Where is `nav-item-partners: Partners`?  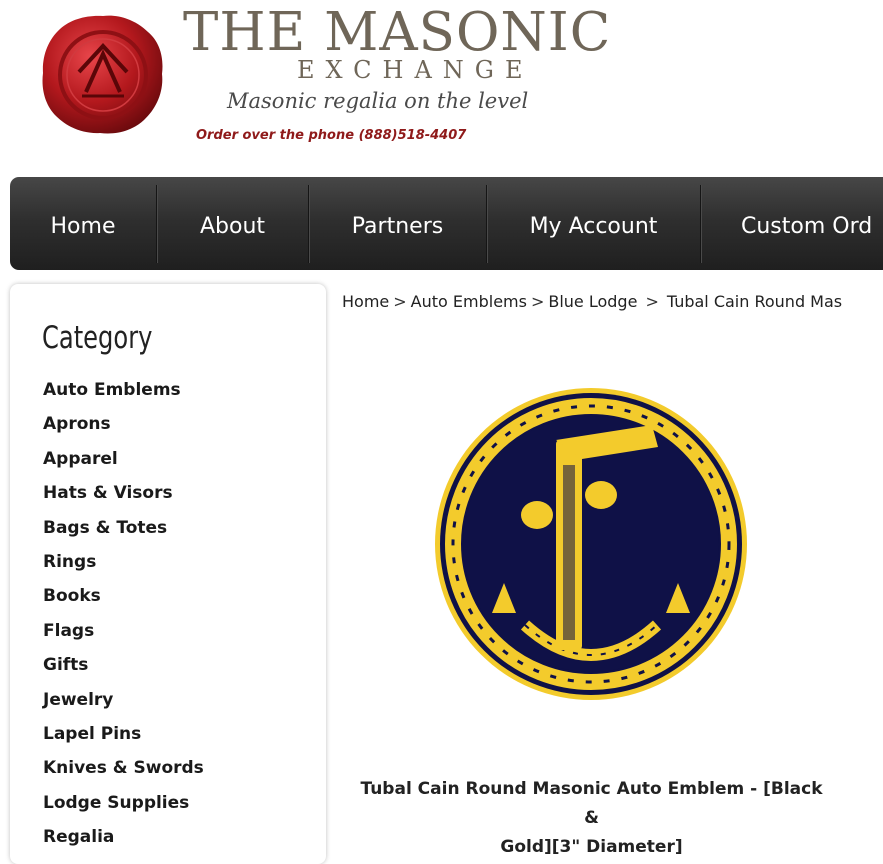
nav-item-partners: Partners is located at coordinates (397, 223).